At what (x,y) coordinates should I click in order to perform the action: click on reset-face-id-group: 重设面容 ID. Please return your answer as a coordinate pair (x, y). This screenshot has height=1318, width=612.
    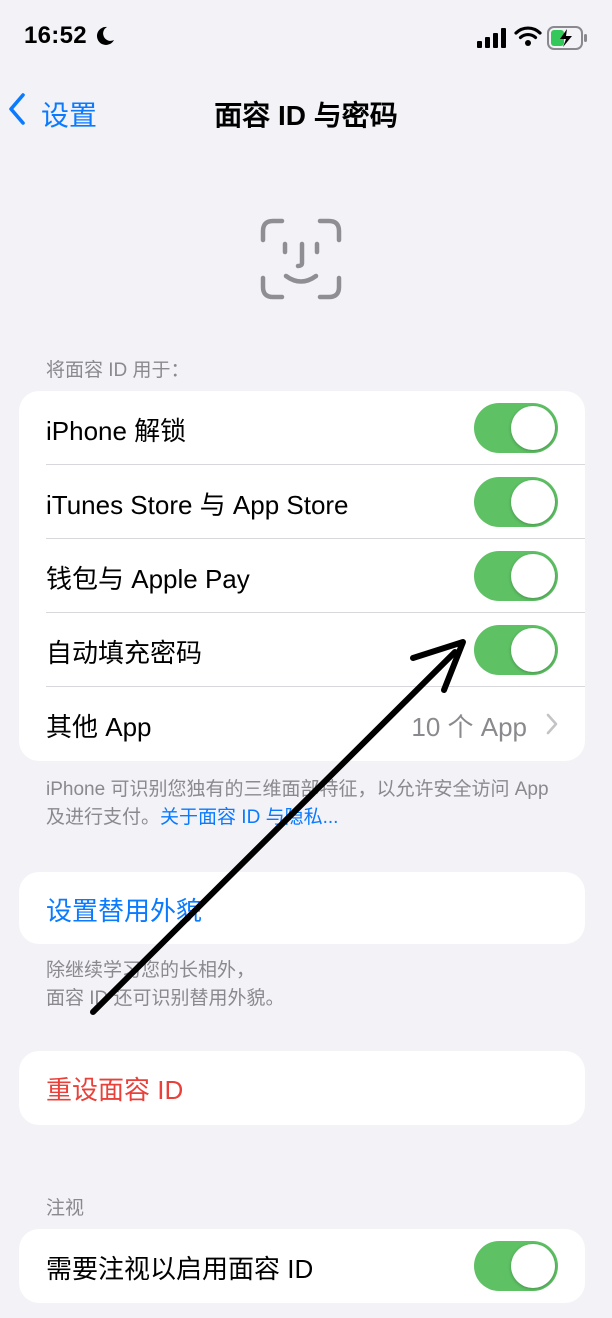
    Looking at the image, I should click on (302, 1088).